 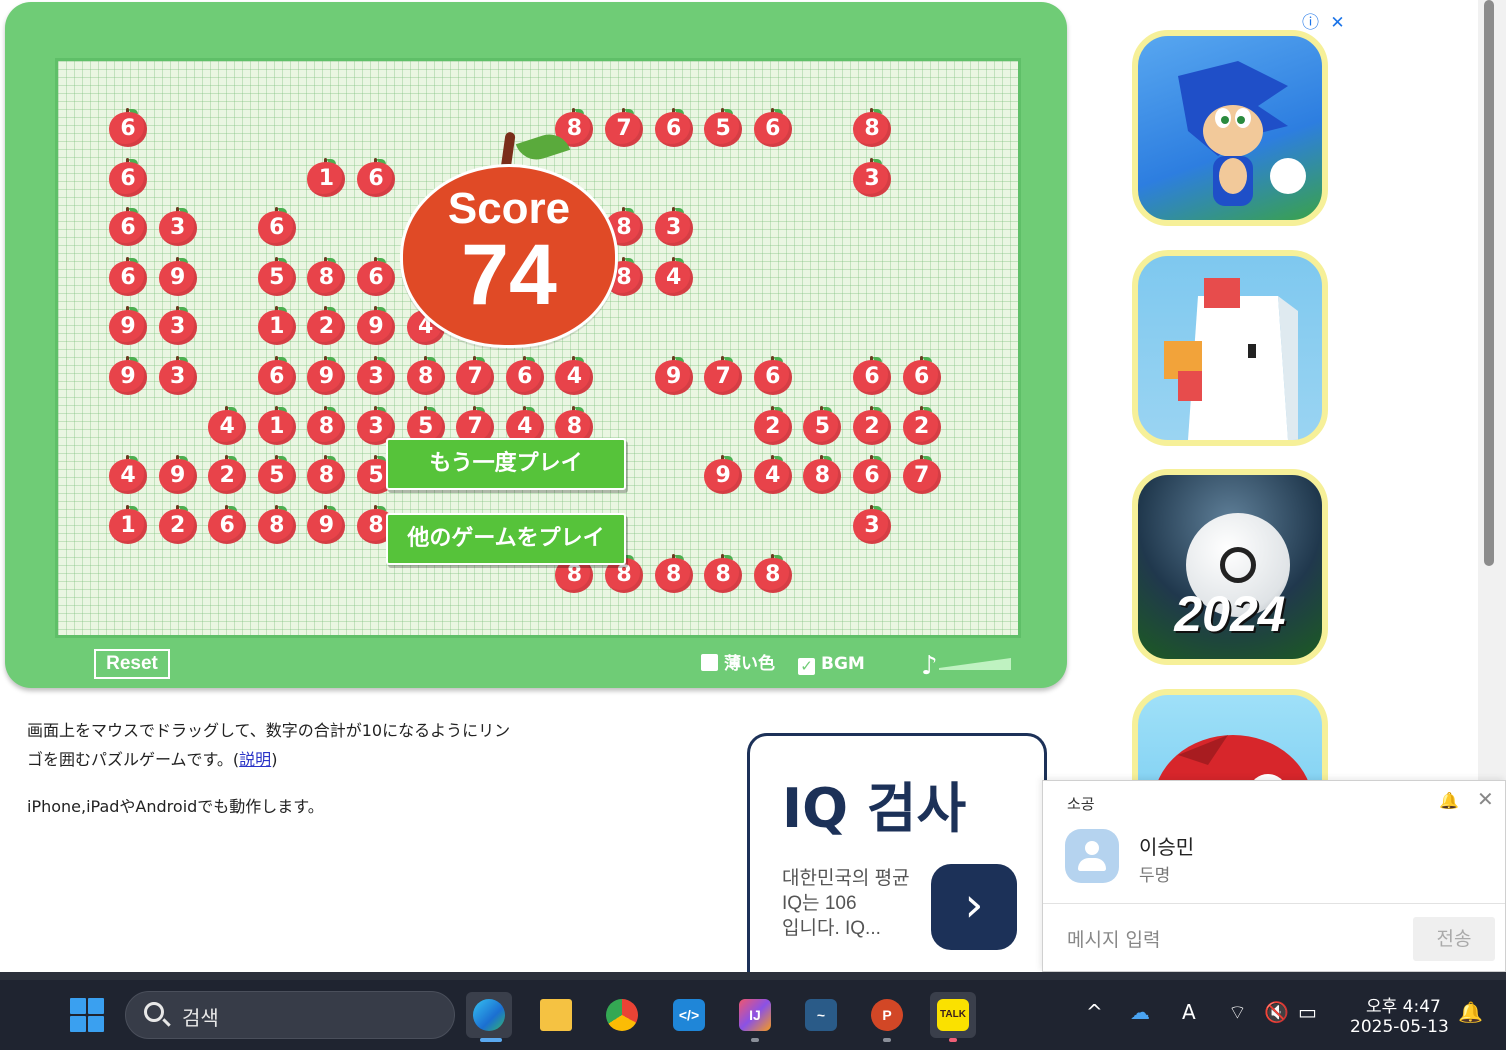 What do you see at coordinates (1230, 567) in the screenshot?
I see `soccer-2024-ad-tile: 2024` at bounding box center [1230, 567].